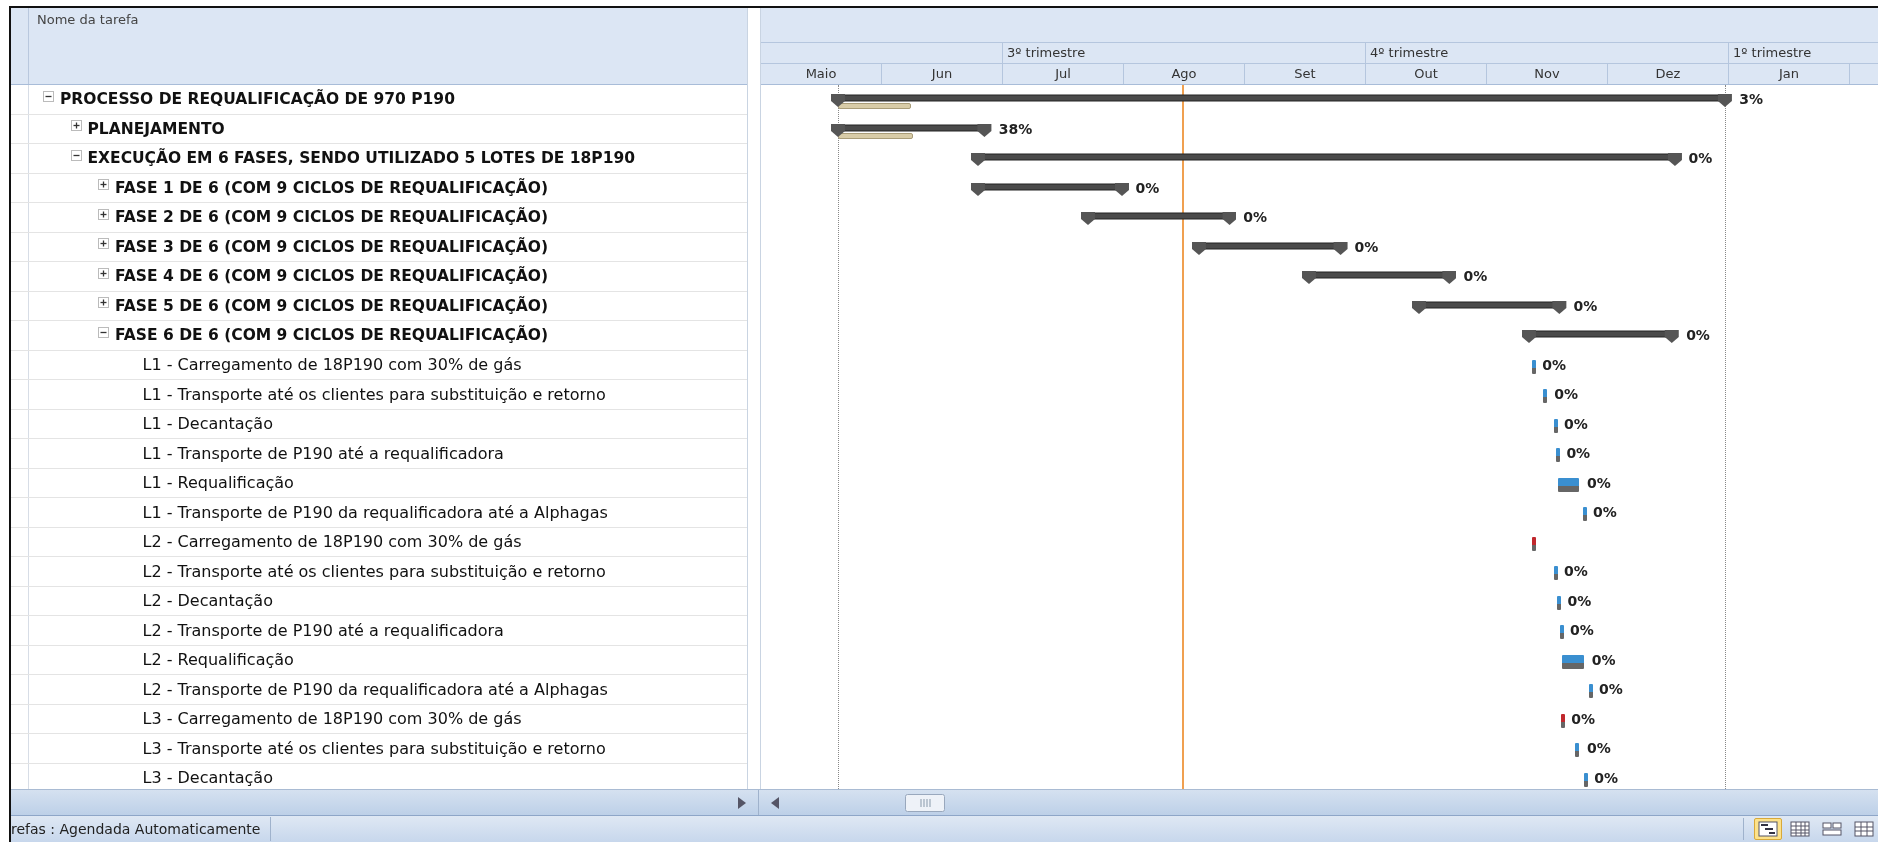  Describe the element at coordinates (1046, 52) in the screenshot. I see `quarter-label: 3º trimestre` at that location.